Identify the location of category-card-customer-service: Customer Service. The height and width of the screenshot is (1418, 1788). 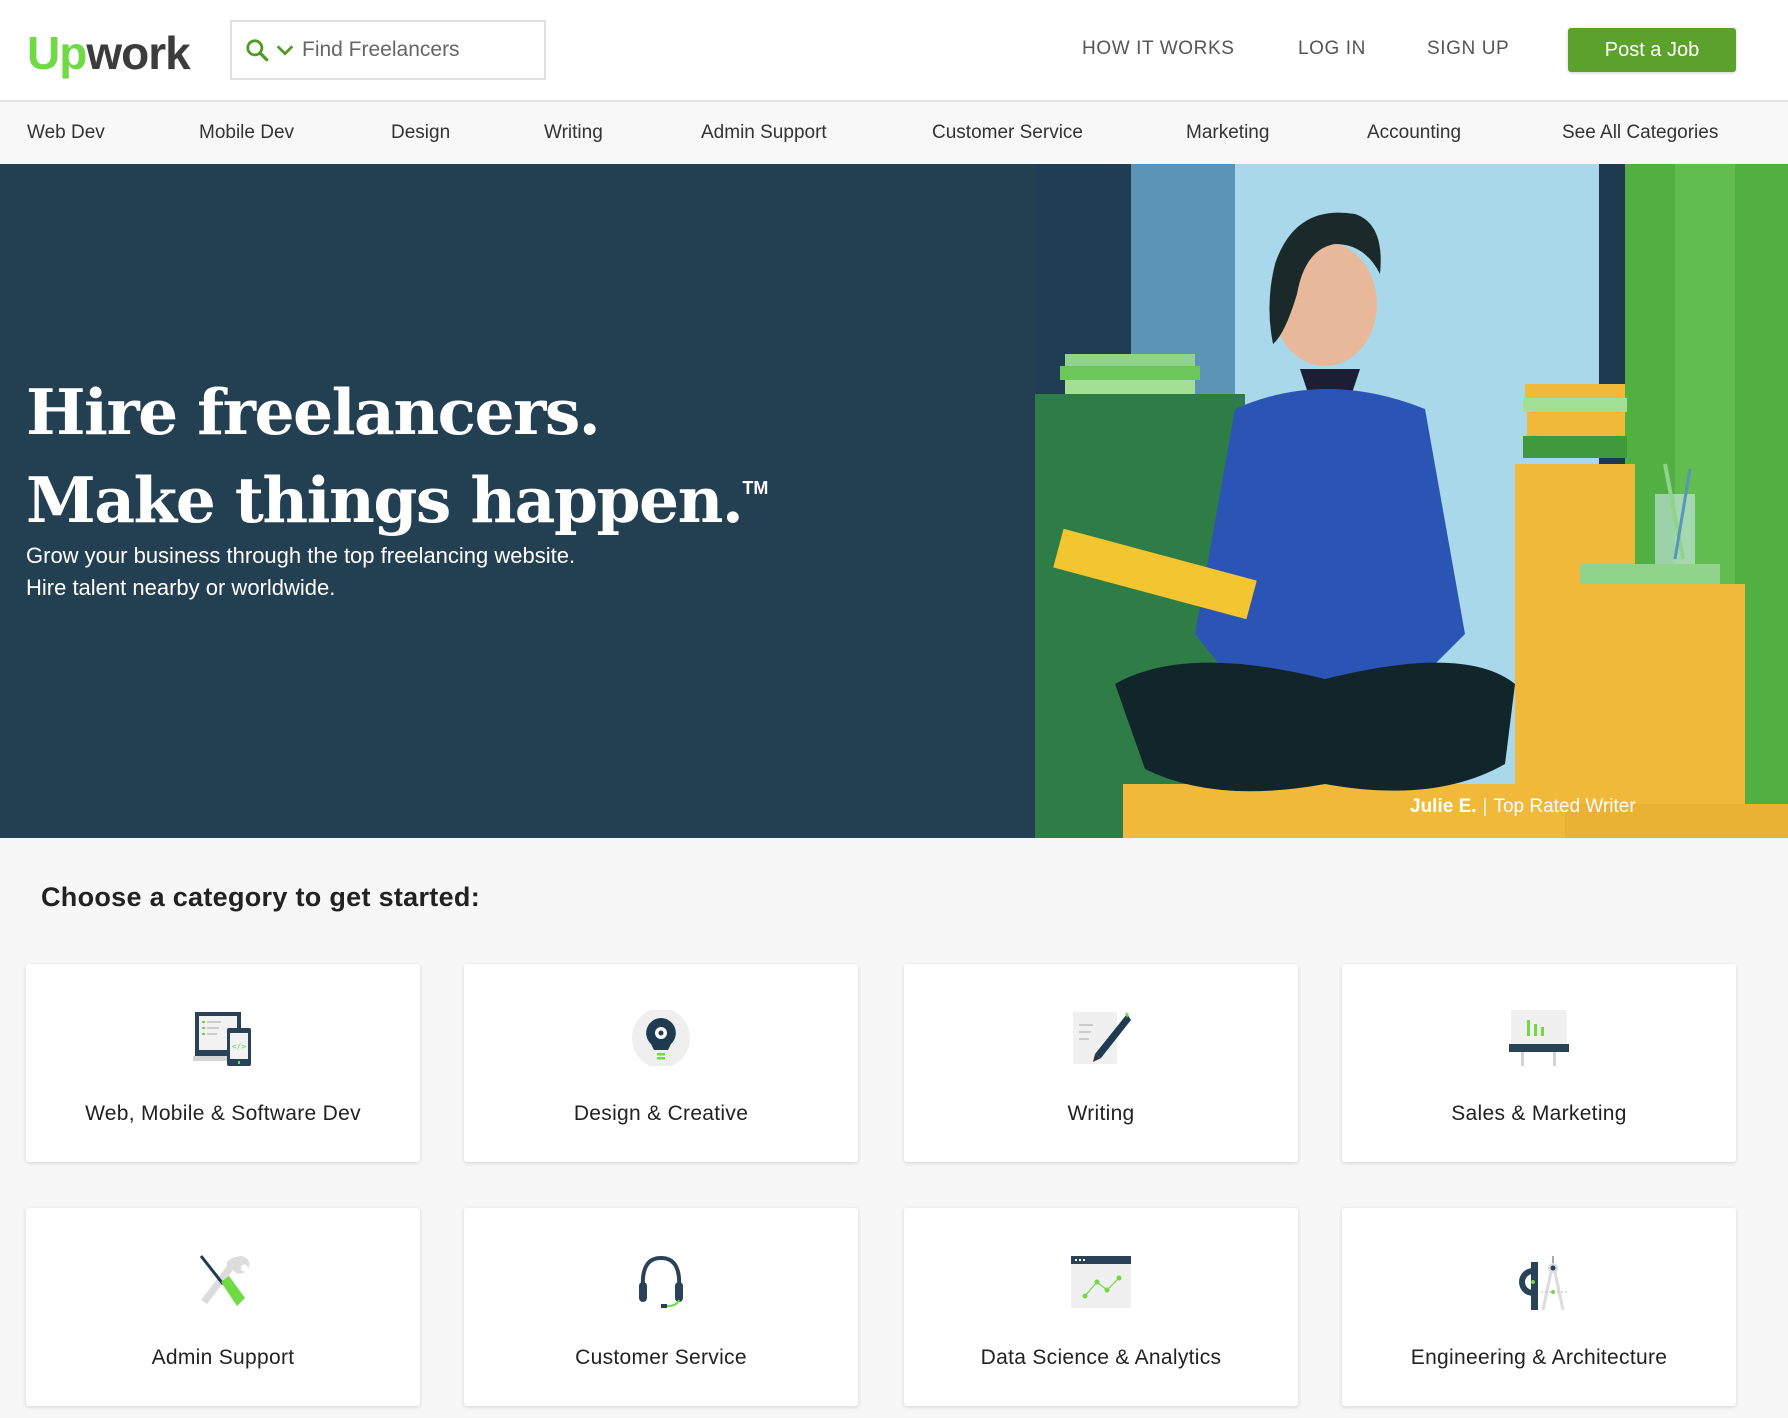
(661, 1307).